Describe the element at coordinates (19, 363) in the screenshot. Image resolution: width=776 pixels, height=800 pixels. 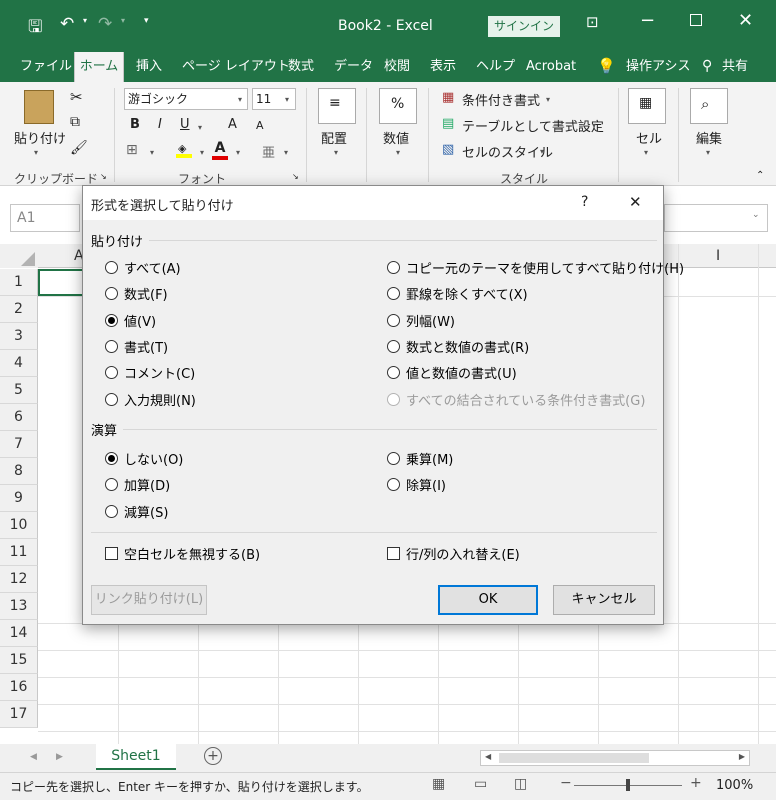
I see `row-header: 4` at that location.